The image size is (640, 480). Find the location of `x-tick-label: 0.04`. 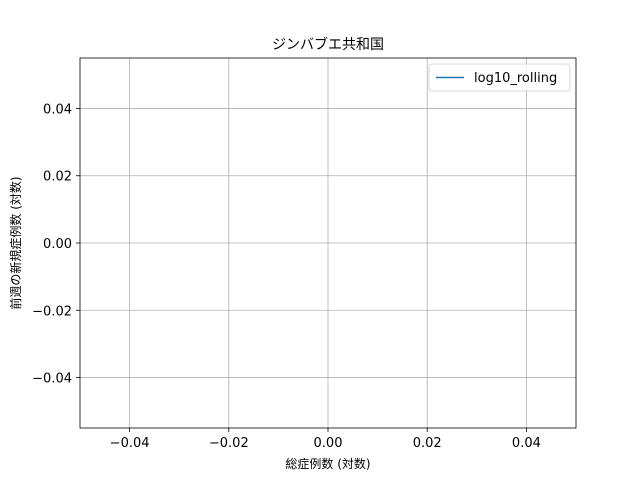

x-tick-label: 0.04 is located at coordinates (526, 443).